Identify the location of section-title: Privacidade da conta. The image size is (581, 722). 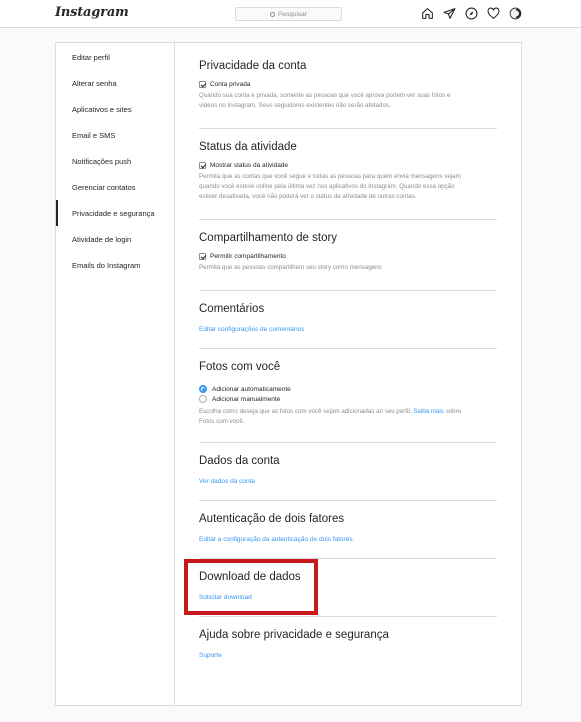
(253, 66).